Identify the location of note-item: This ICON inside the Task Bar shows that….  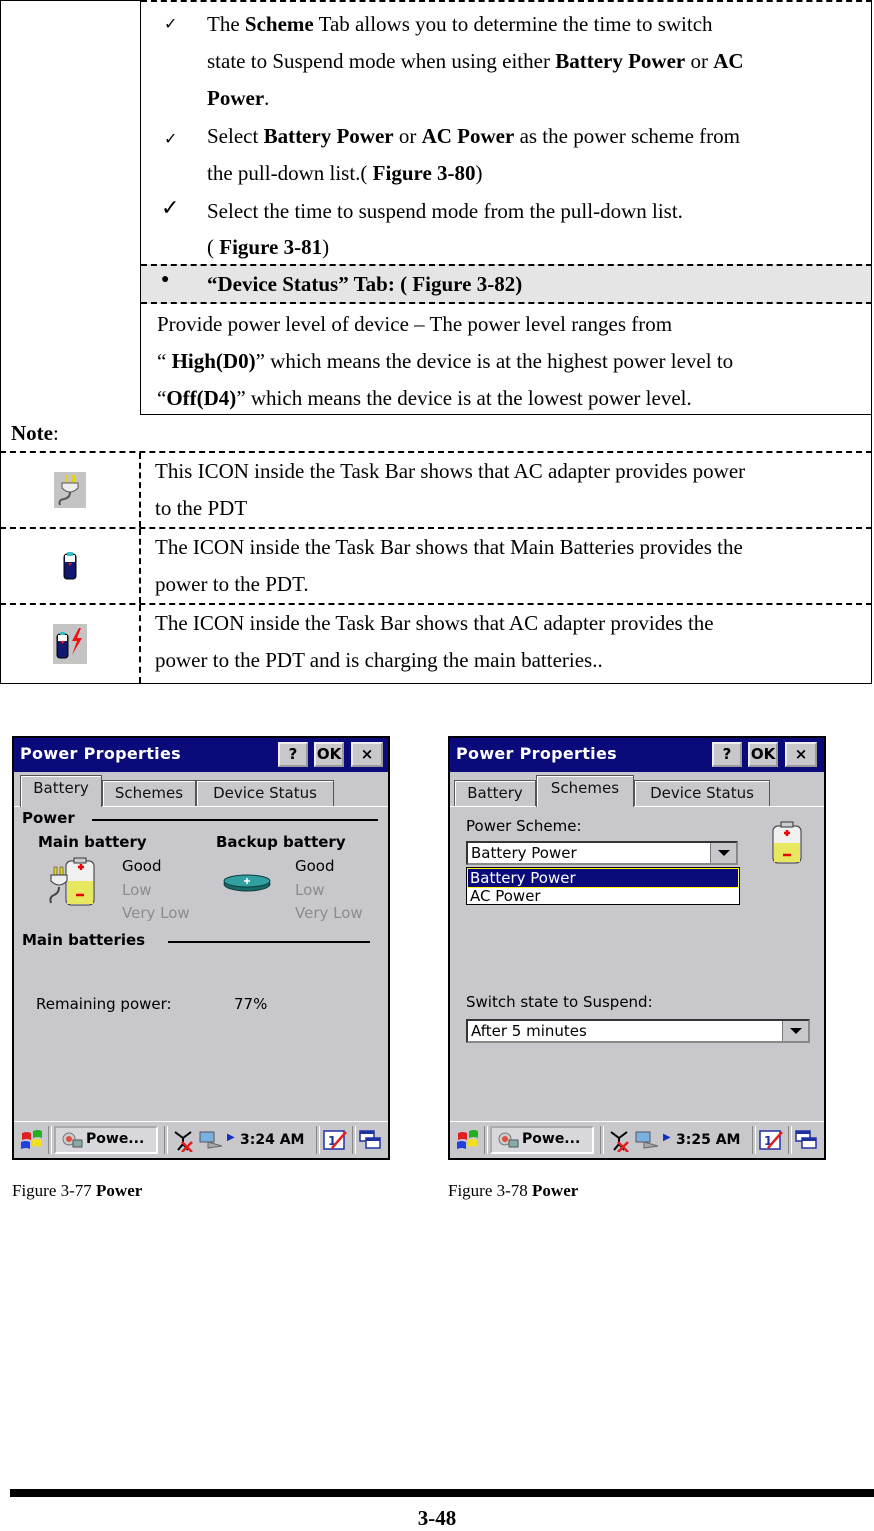
(436, 491).